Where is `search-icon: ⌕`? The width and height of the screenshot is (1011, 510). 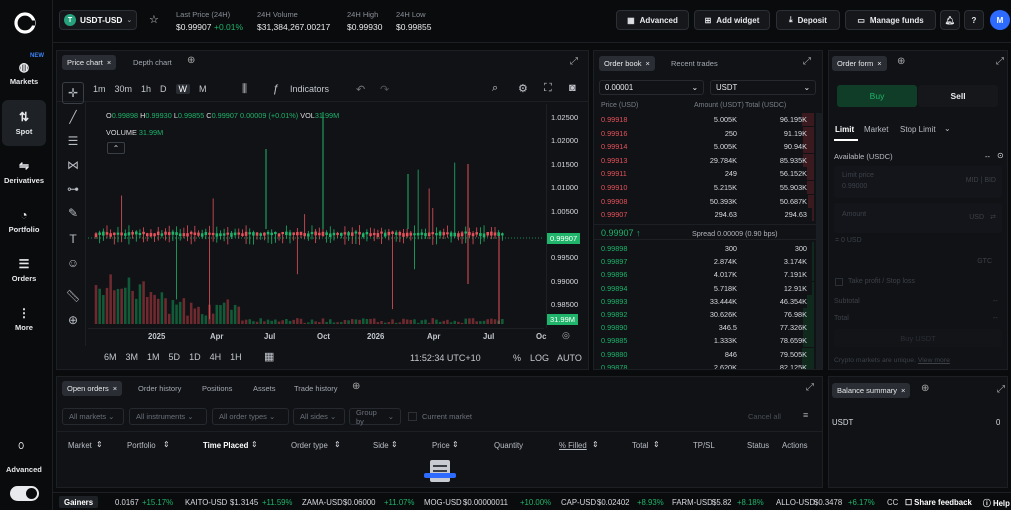 search-icon: ⌕ is located at coordinates (495, 88).